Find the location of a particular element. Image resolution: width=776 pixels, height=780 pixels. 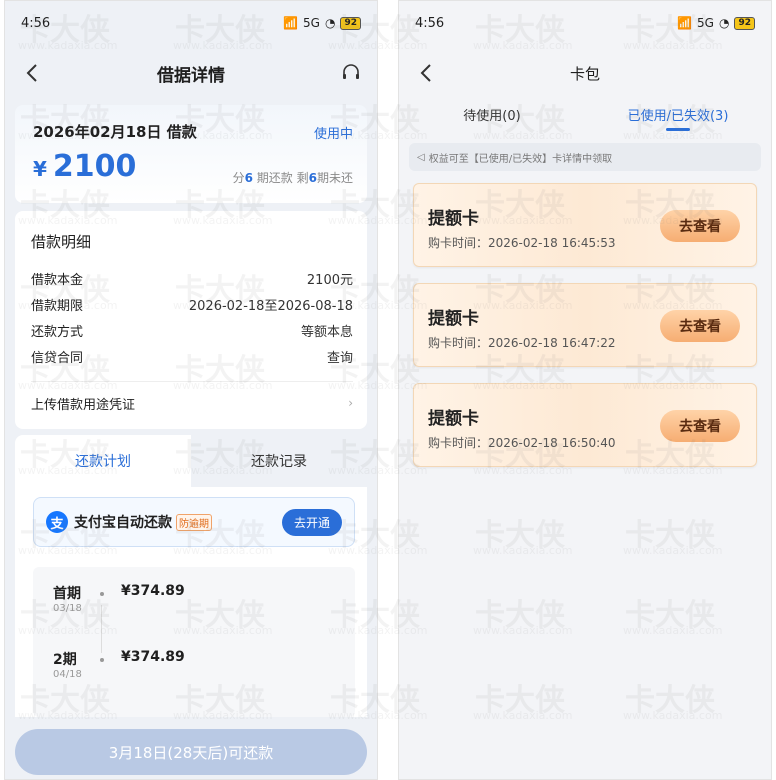

coupon-time: 购卡时间：2026-02-18 16:50:40 is located at coordinates (521, 442).